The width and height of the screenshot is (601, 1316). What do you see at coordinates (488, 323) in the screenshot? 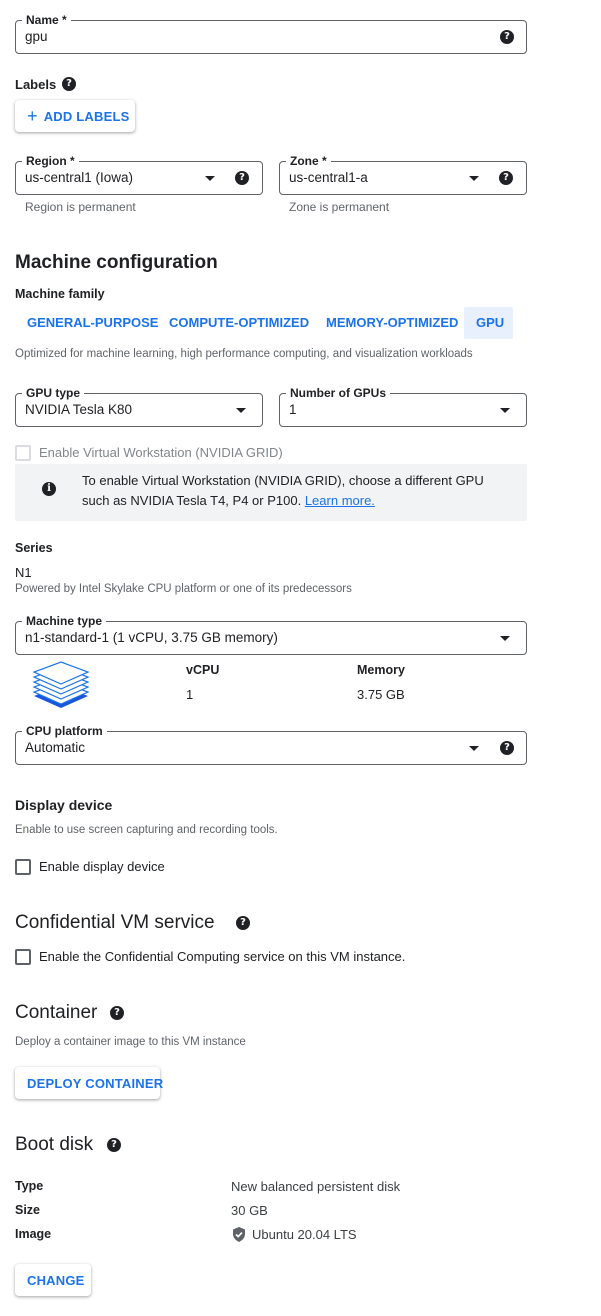
I see `tab-gpu: GPU` at bounding box center [488, 323].